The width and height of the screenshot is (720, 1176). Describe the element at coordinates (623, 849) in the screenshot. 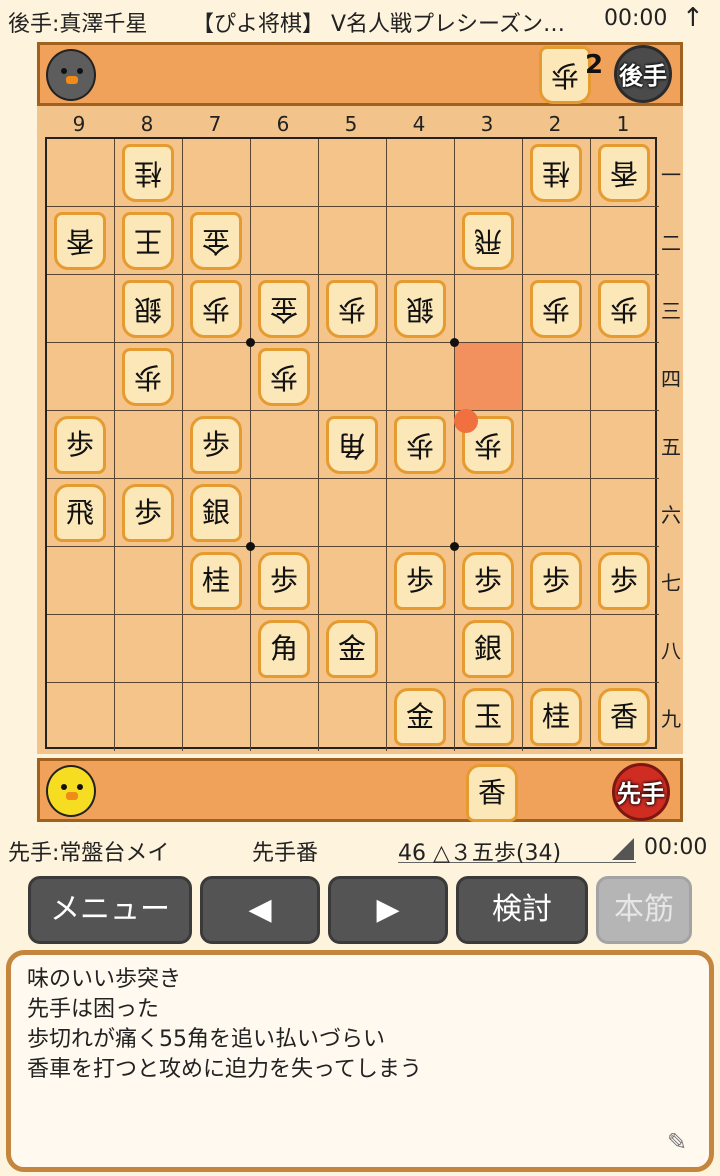

I see `dropdown-triangle-icon` at that location.